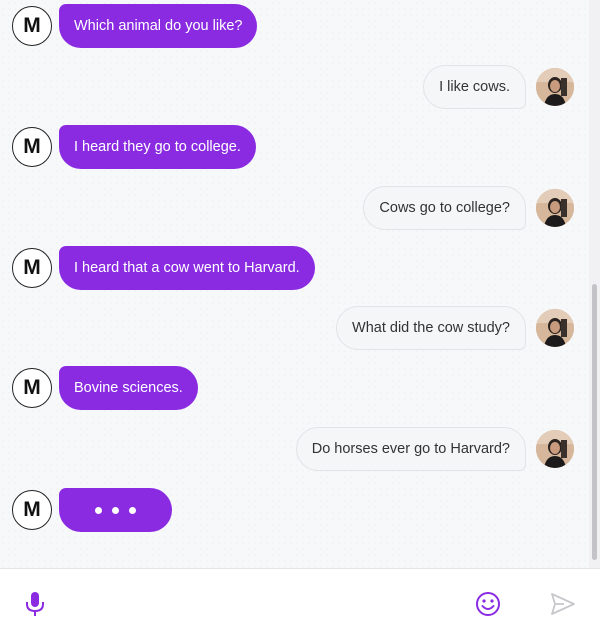 The image size is (600, 636). What do you see at coordinates (157, 147) in the screenshot?
I see `bot-message-bubble: I heard they go to college.` at bounding box center [157, 147].